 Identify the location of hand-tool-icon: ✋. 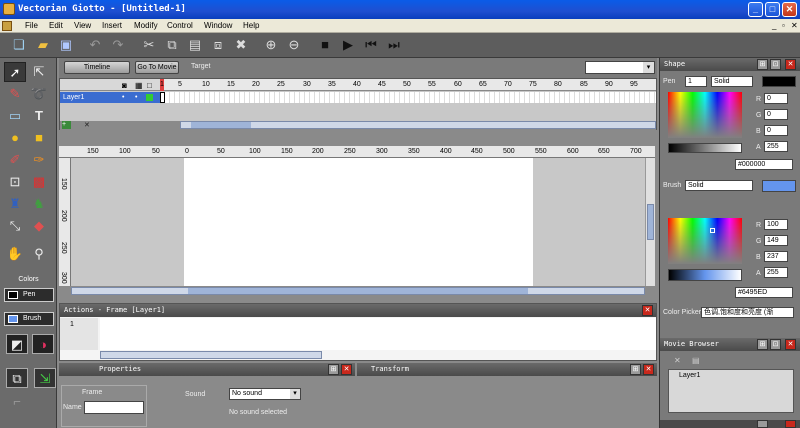
(15, 254).